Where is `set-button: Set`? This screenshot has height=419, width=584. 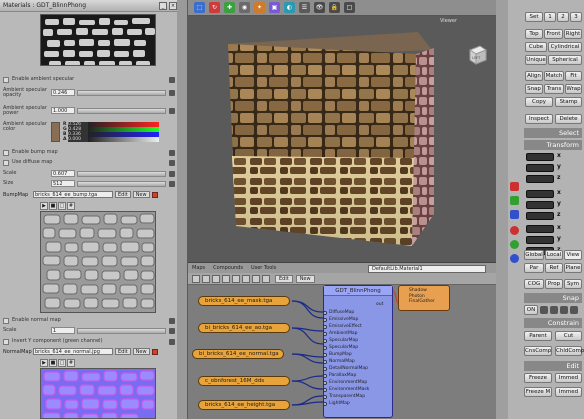 set-button: Set is located at coordinates (534, 17).